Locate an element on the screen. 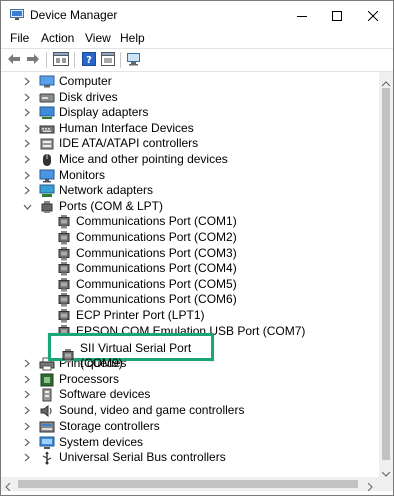  scrollbar-corner is located at coordinates (386, 484).